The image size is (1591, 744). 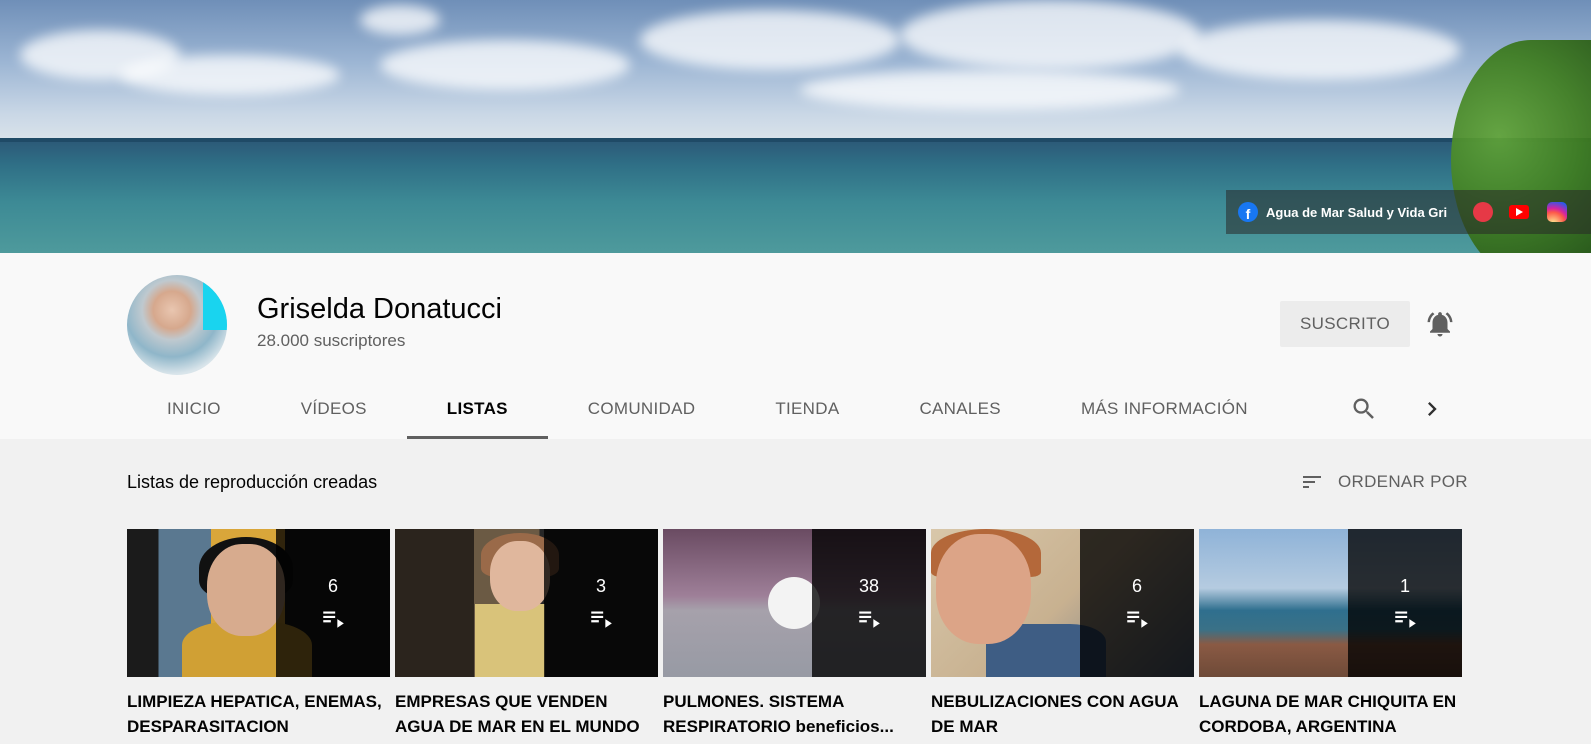 I want to click on playlist-title-line: AGUA DE MAR EN EL MUNDO, so click(x=517, y=726).